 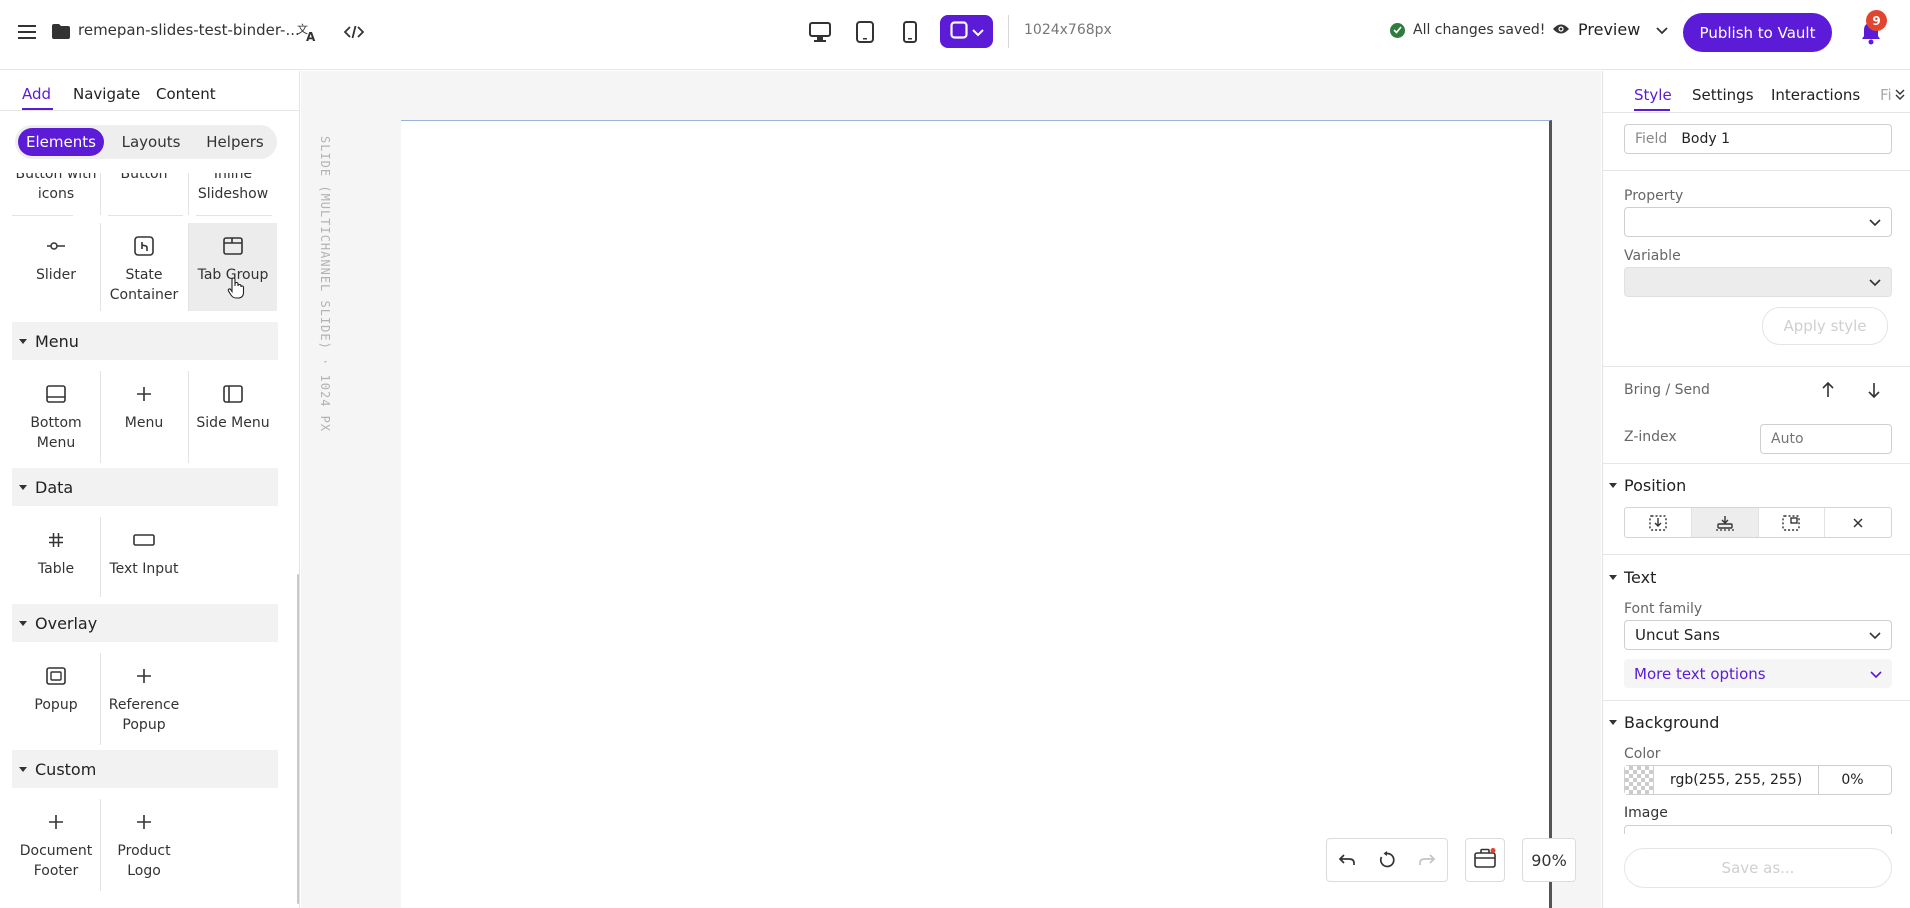 I want to click on element-document-footer: Document Footer, so click(x=56, y=845).